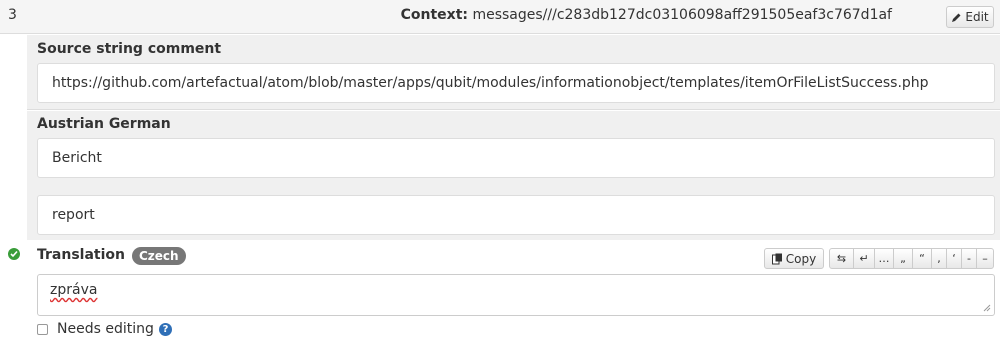 This screenshot has width=1000, height=350. Describe the element at coordinates (954, 258) in the screenshot. I see `special-char-single-quote: ‘` at that location.